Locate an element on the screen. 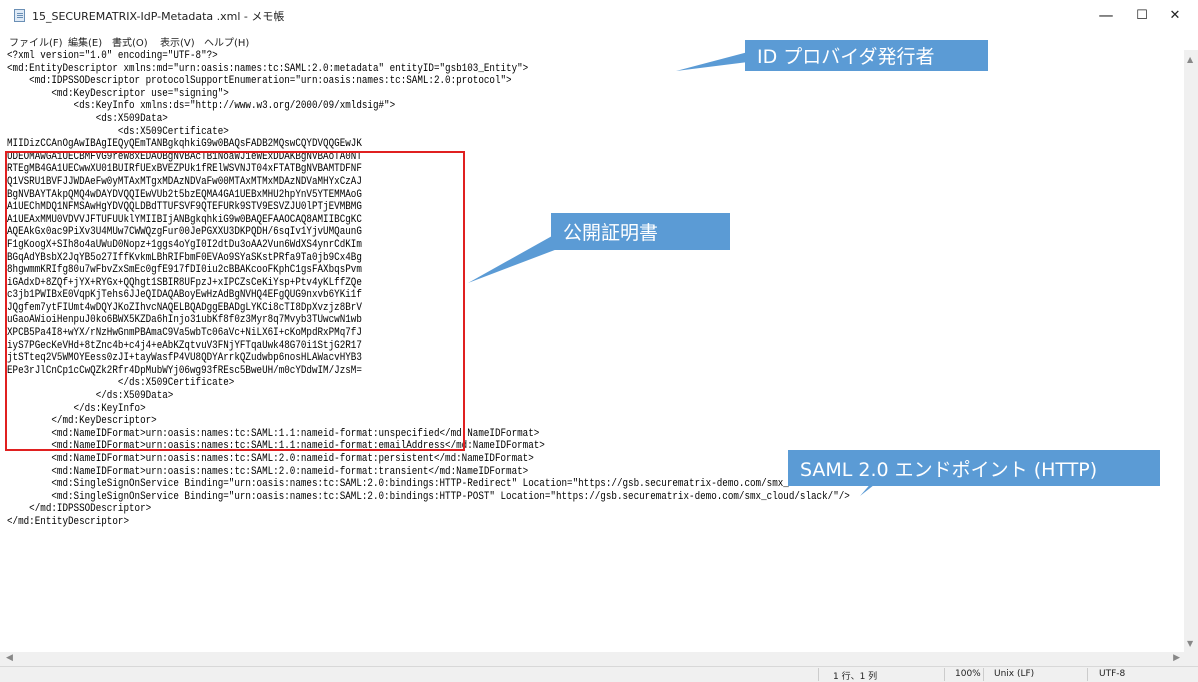 The image size is (1198, 682). code-line: <md:KeyDescriptor use="signing"> is located at coordinates (118, 93).